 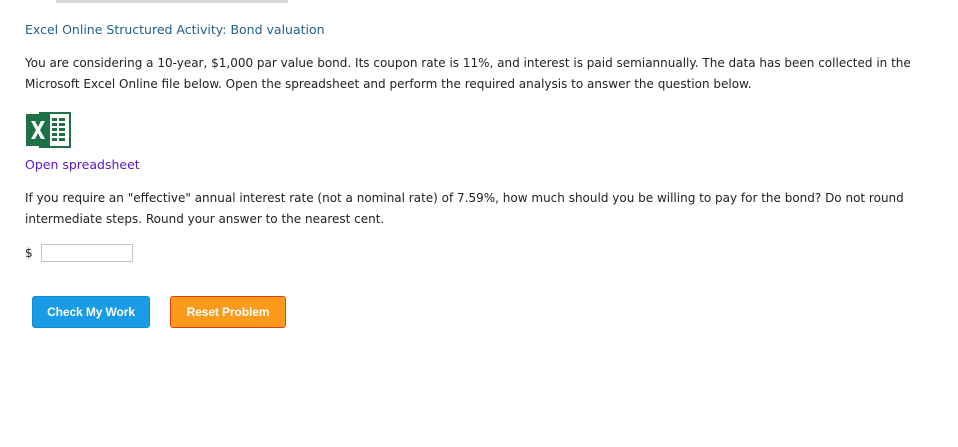 I want to click on open-spreadsheet-link: Open spreadsheet, so click(x=82, y=164).